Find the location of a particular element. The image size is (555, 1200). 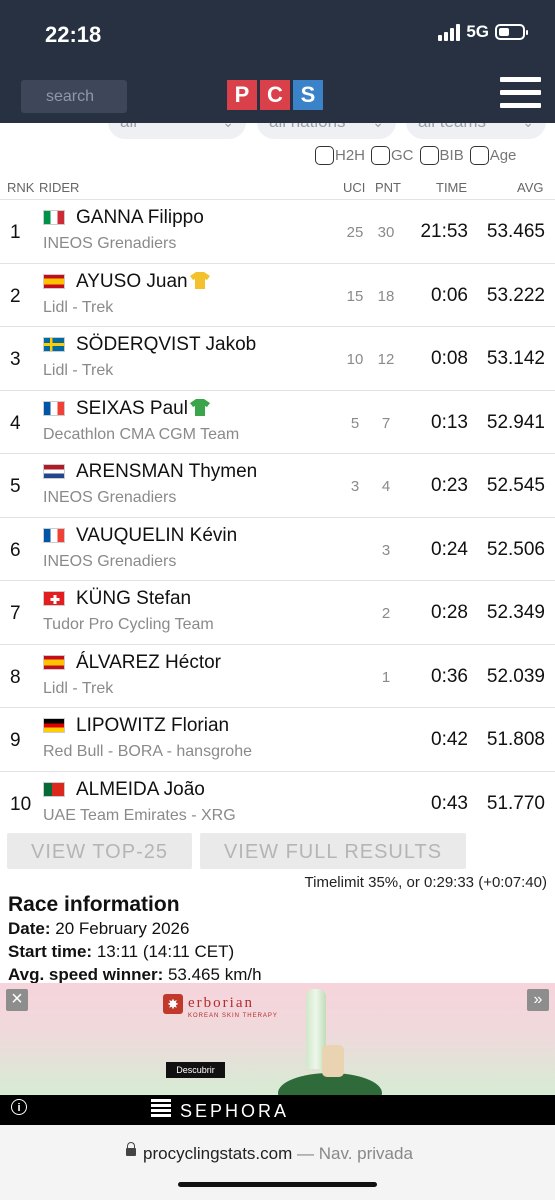

filter-bar: all ⌄ all nations ⌄ all teams ⌄ is located at coordinates (277, 133).